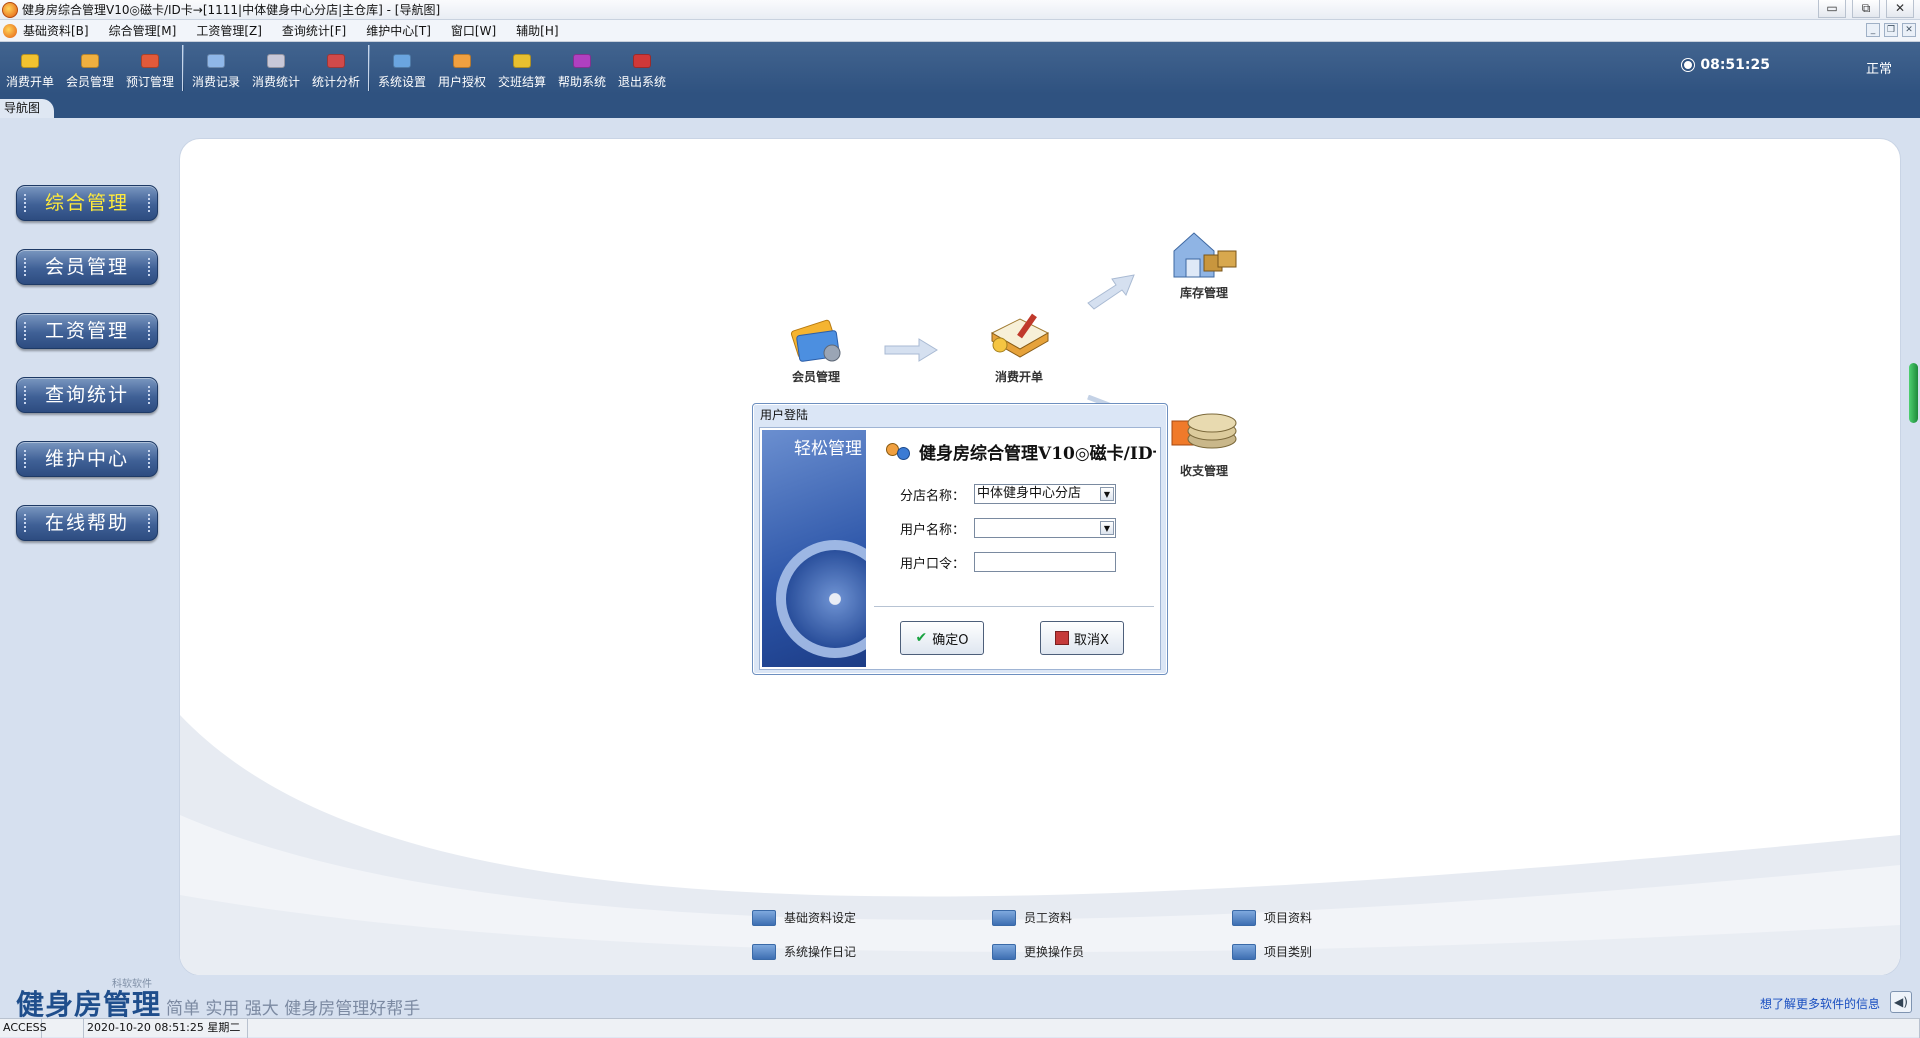 The image size is (1920, 1038). What do you see at coordinates (1082, 638) in the screenshot?
I see `cancel-button: 取消X` at bounding box center [1082, 638].